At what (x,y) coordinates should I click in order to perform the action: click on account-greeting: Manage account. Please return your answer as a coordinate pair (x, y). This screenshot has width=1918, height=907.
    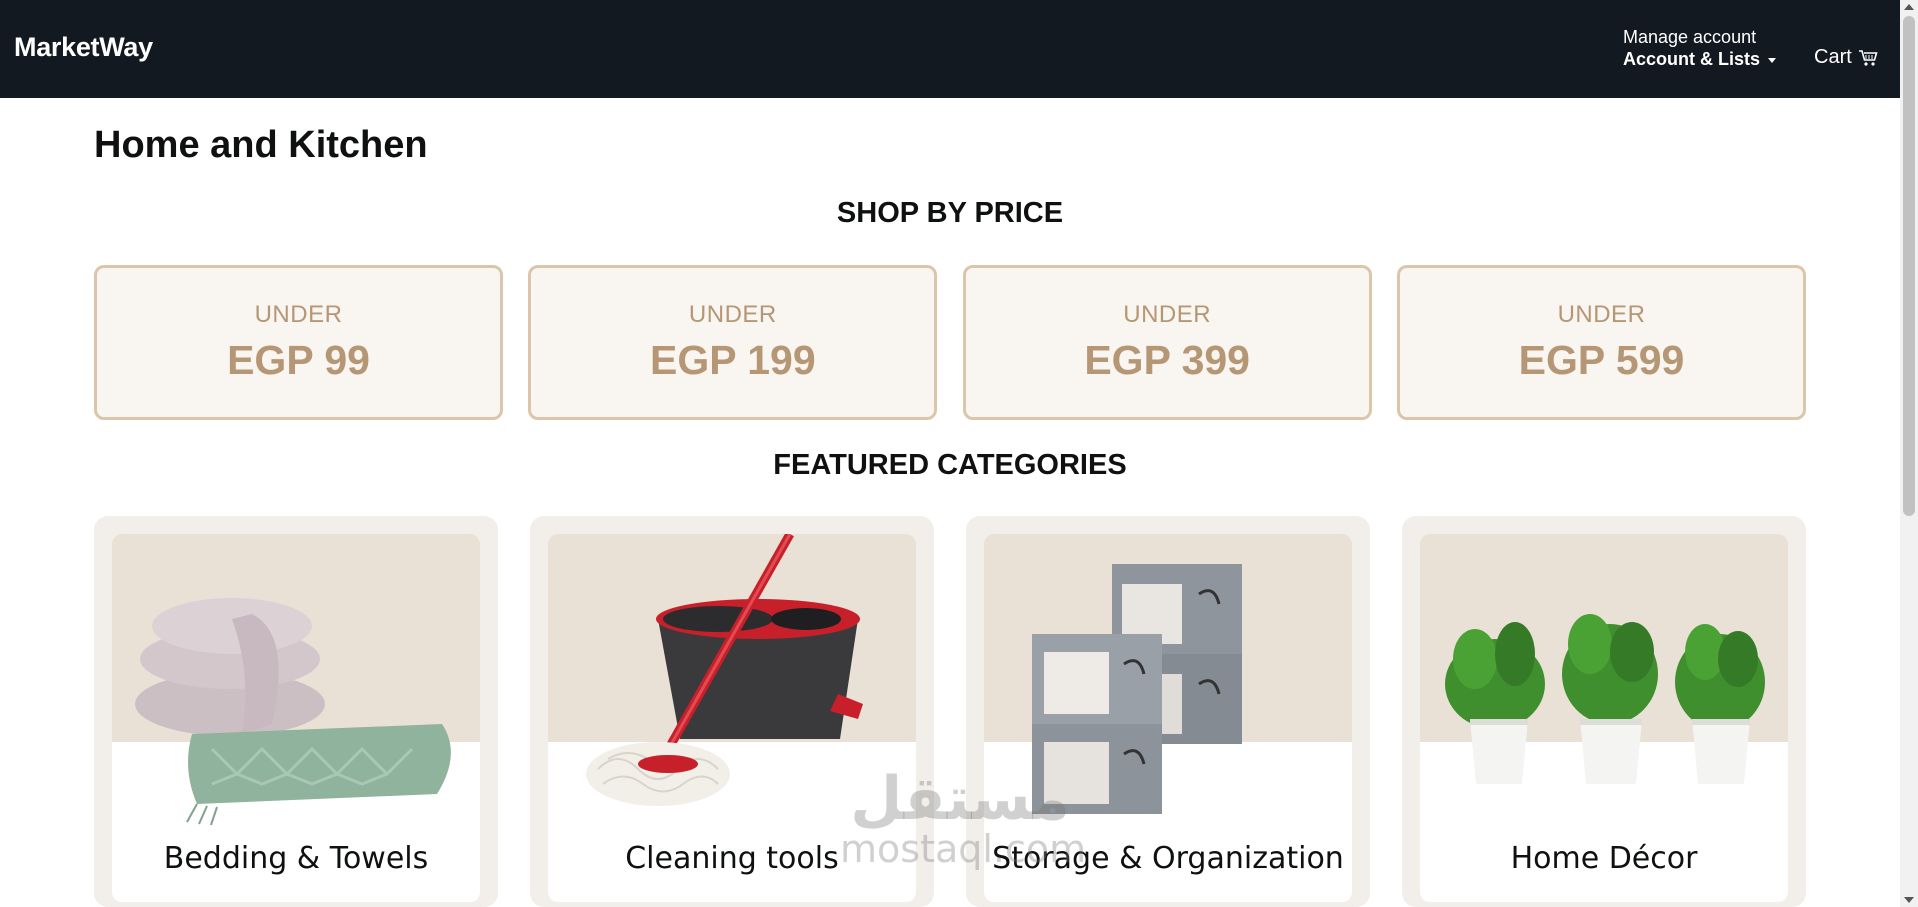
    Looking at the image, I should click on (1690, 37).